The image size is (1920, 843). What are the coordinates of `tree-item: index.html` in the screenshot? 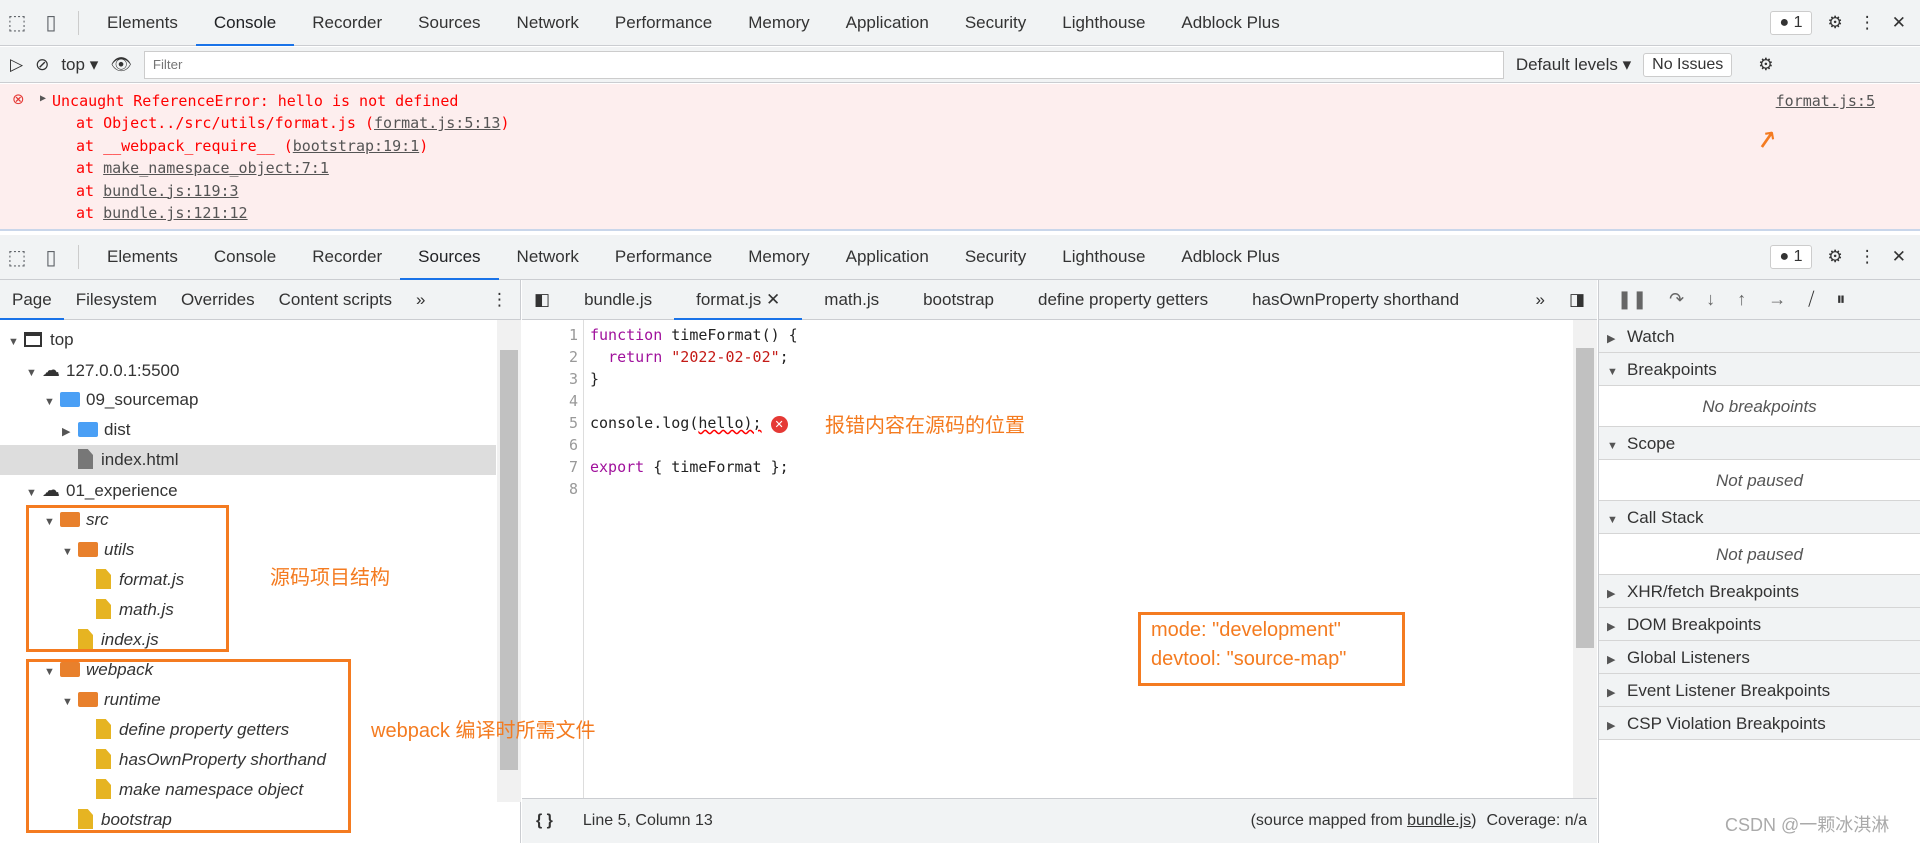 It's located at (248, 460).